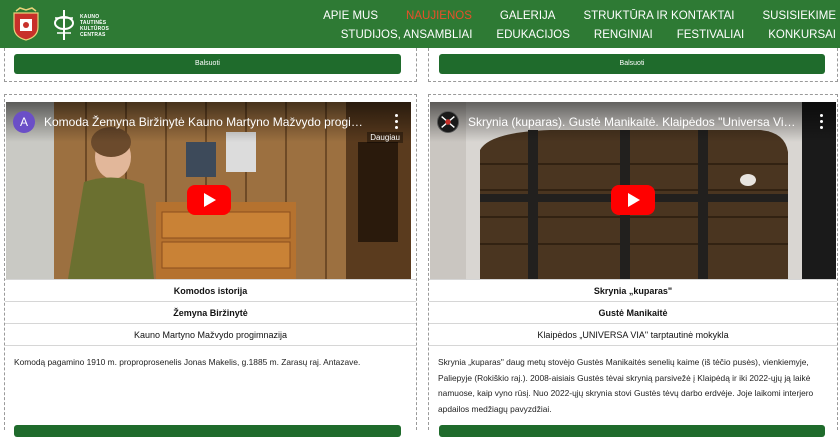  I want to click on entry-author: Žemyna Biržinytė, so click(210, 312).